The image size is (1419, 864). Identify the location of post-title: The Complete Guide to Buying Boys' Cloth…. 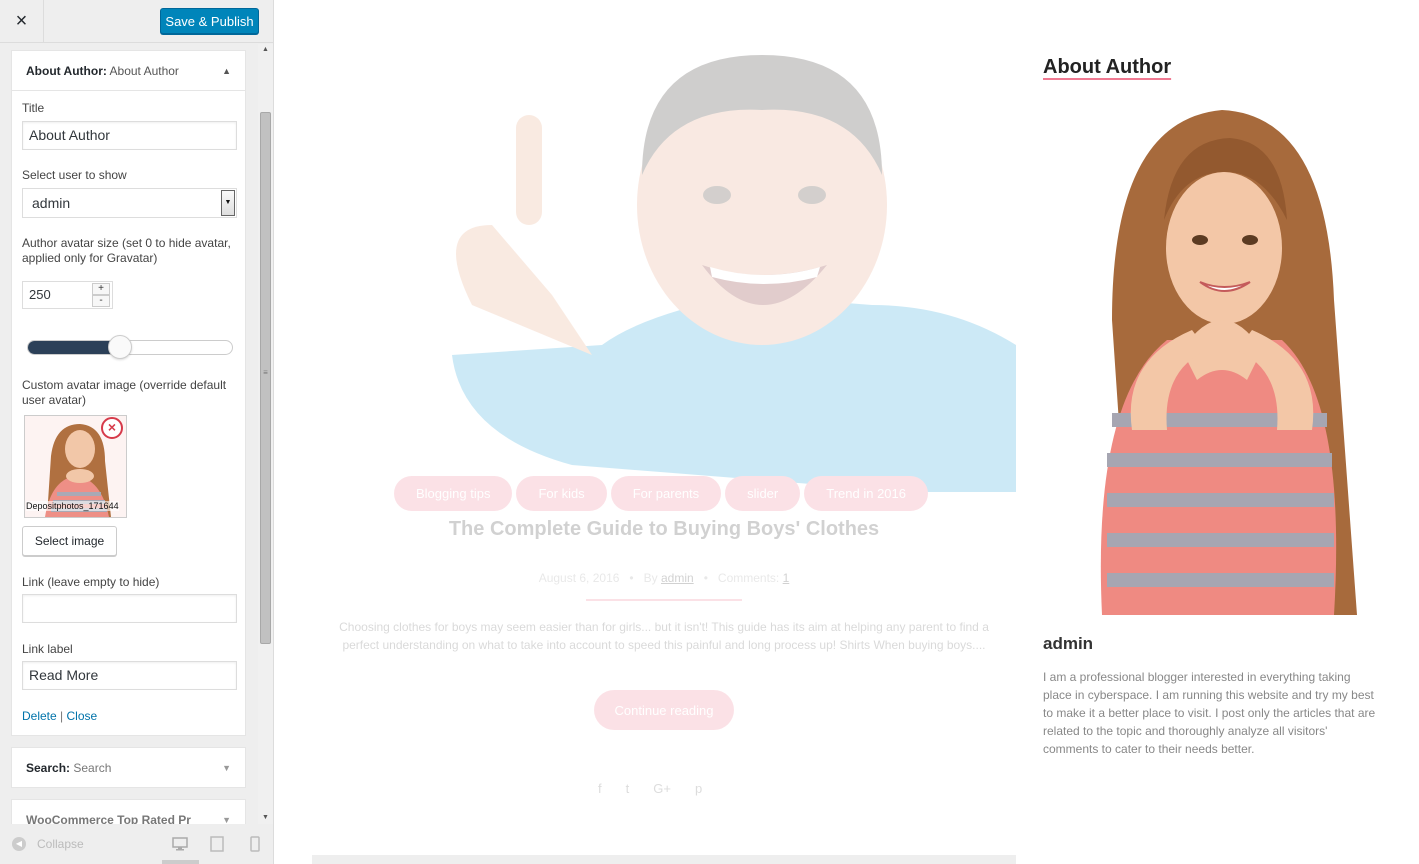
(664, 529).